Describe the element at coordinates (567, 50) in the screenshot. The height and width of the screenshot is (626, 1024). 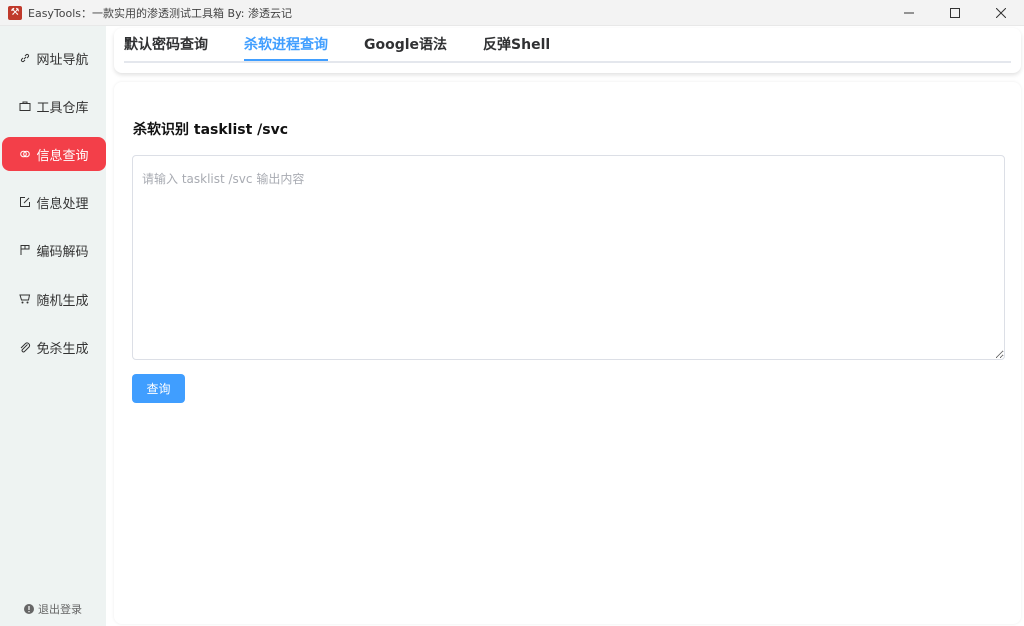
I see `tabs-bar: 默认密码查询 杀软进程查询 Google语法 反弹Shell` at that location.